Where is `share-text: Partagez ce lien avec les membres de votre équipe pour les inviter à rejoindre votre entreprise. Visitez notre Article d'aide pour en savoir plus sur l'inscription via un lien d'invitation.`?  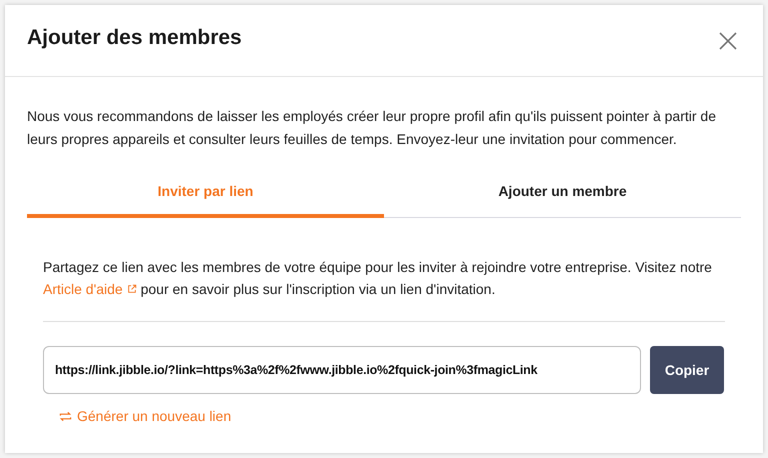 share-text: Partagez ce lien avec les membres de votre équipe pour les inviter à rejoindre votre entreprise. Visitez notre Article d'aide pour en savoir plus sur l'inscription via un lien d'invitation. is located at coordinates (384, 278).